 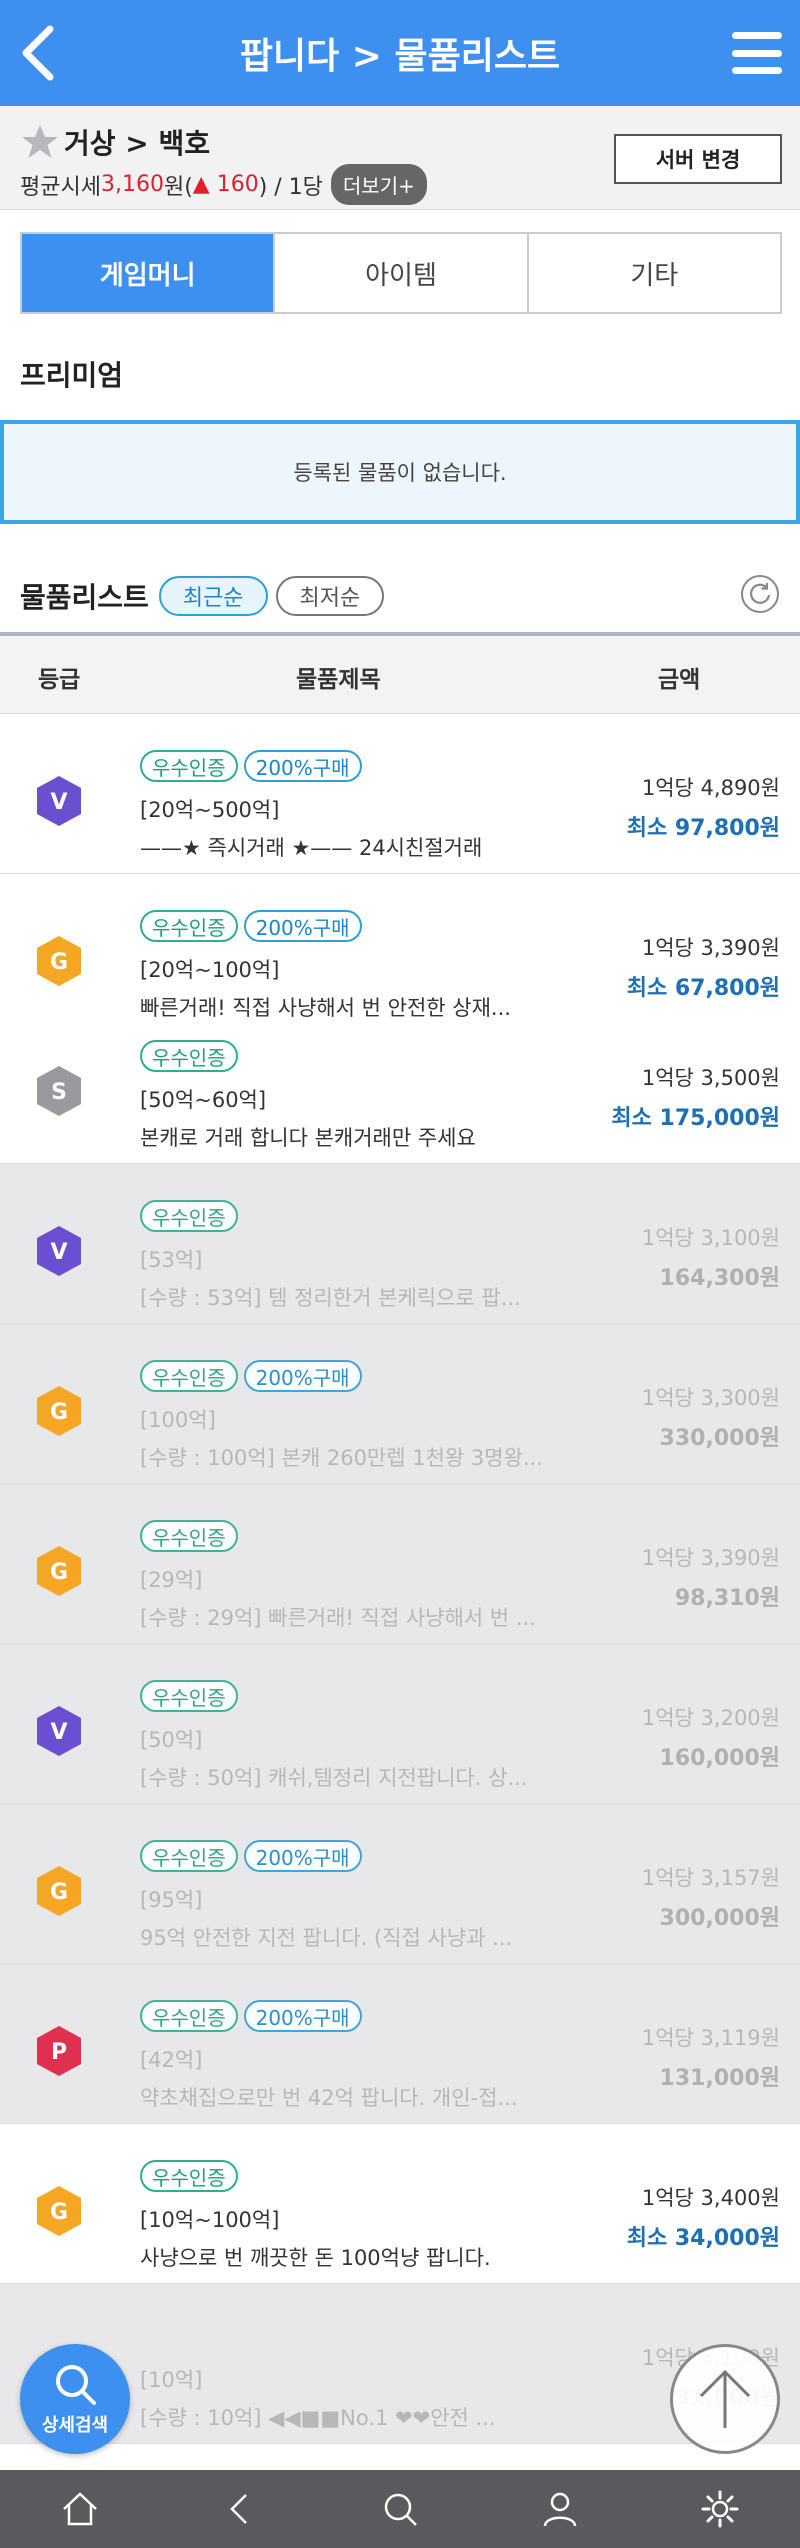 What do you see at coordinates (254, 1856) in the screenshot?
I see `tag-group: 우수인증 200%구매` at bounding box center [254, 1856].